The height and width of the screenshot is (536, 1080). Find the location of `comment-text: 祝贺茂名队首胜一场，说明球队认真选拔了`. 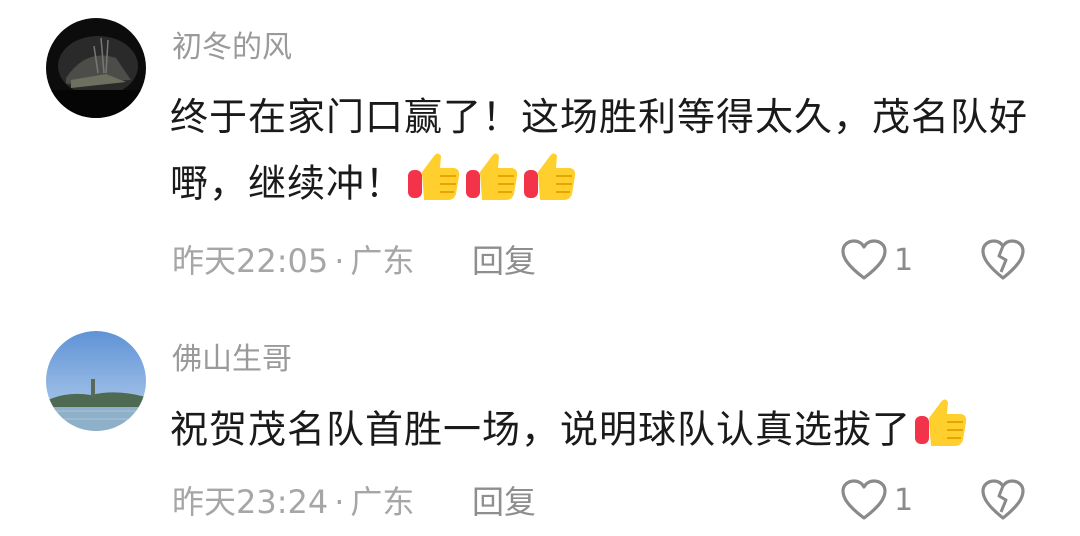

comment-text: 祝贺茂名队首胜一场，说明球队认真选拔了 is located at coordinates (600, 432).